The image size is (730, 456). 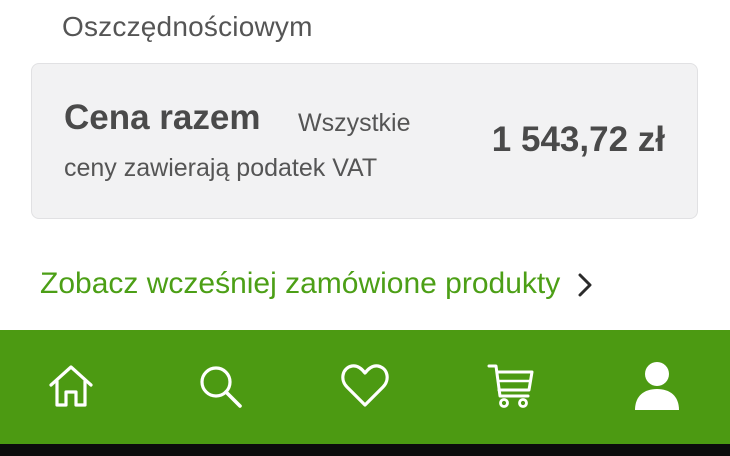 I want to click on total-label: Cena razem, so click(x=162, y=117).